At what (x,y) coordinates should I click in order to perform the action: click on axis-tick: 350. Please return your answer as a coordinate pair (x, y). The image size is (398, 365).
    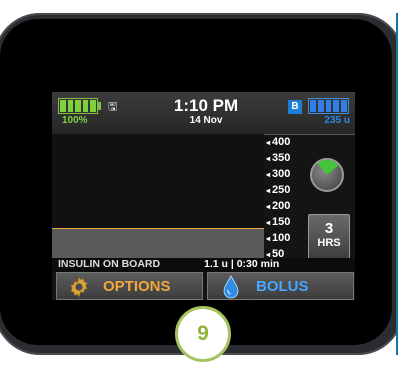
    Looking at the image, I should click on (284, 158).